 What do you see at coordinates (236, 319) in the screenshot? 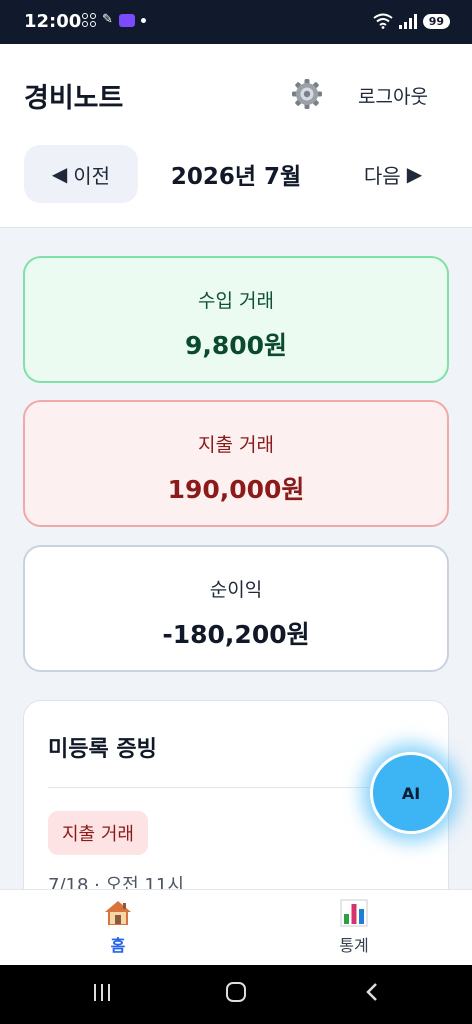
I see `income-summary-card: 수입 거래 9,800원` at bounding box center [236, 319].